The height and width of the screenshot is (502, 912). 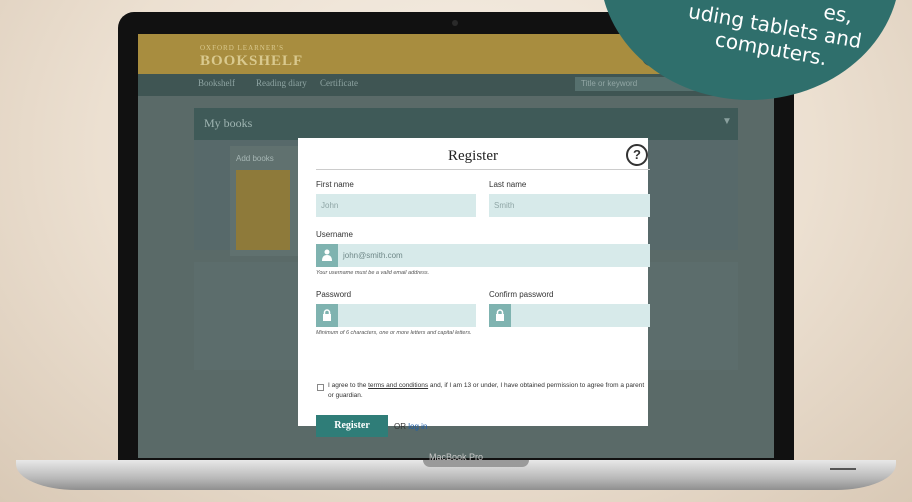 What do you see at coordinates (580, 315) in the screenshot?
I see `confirm-password-field` at bounding box center [580, 315].